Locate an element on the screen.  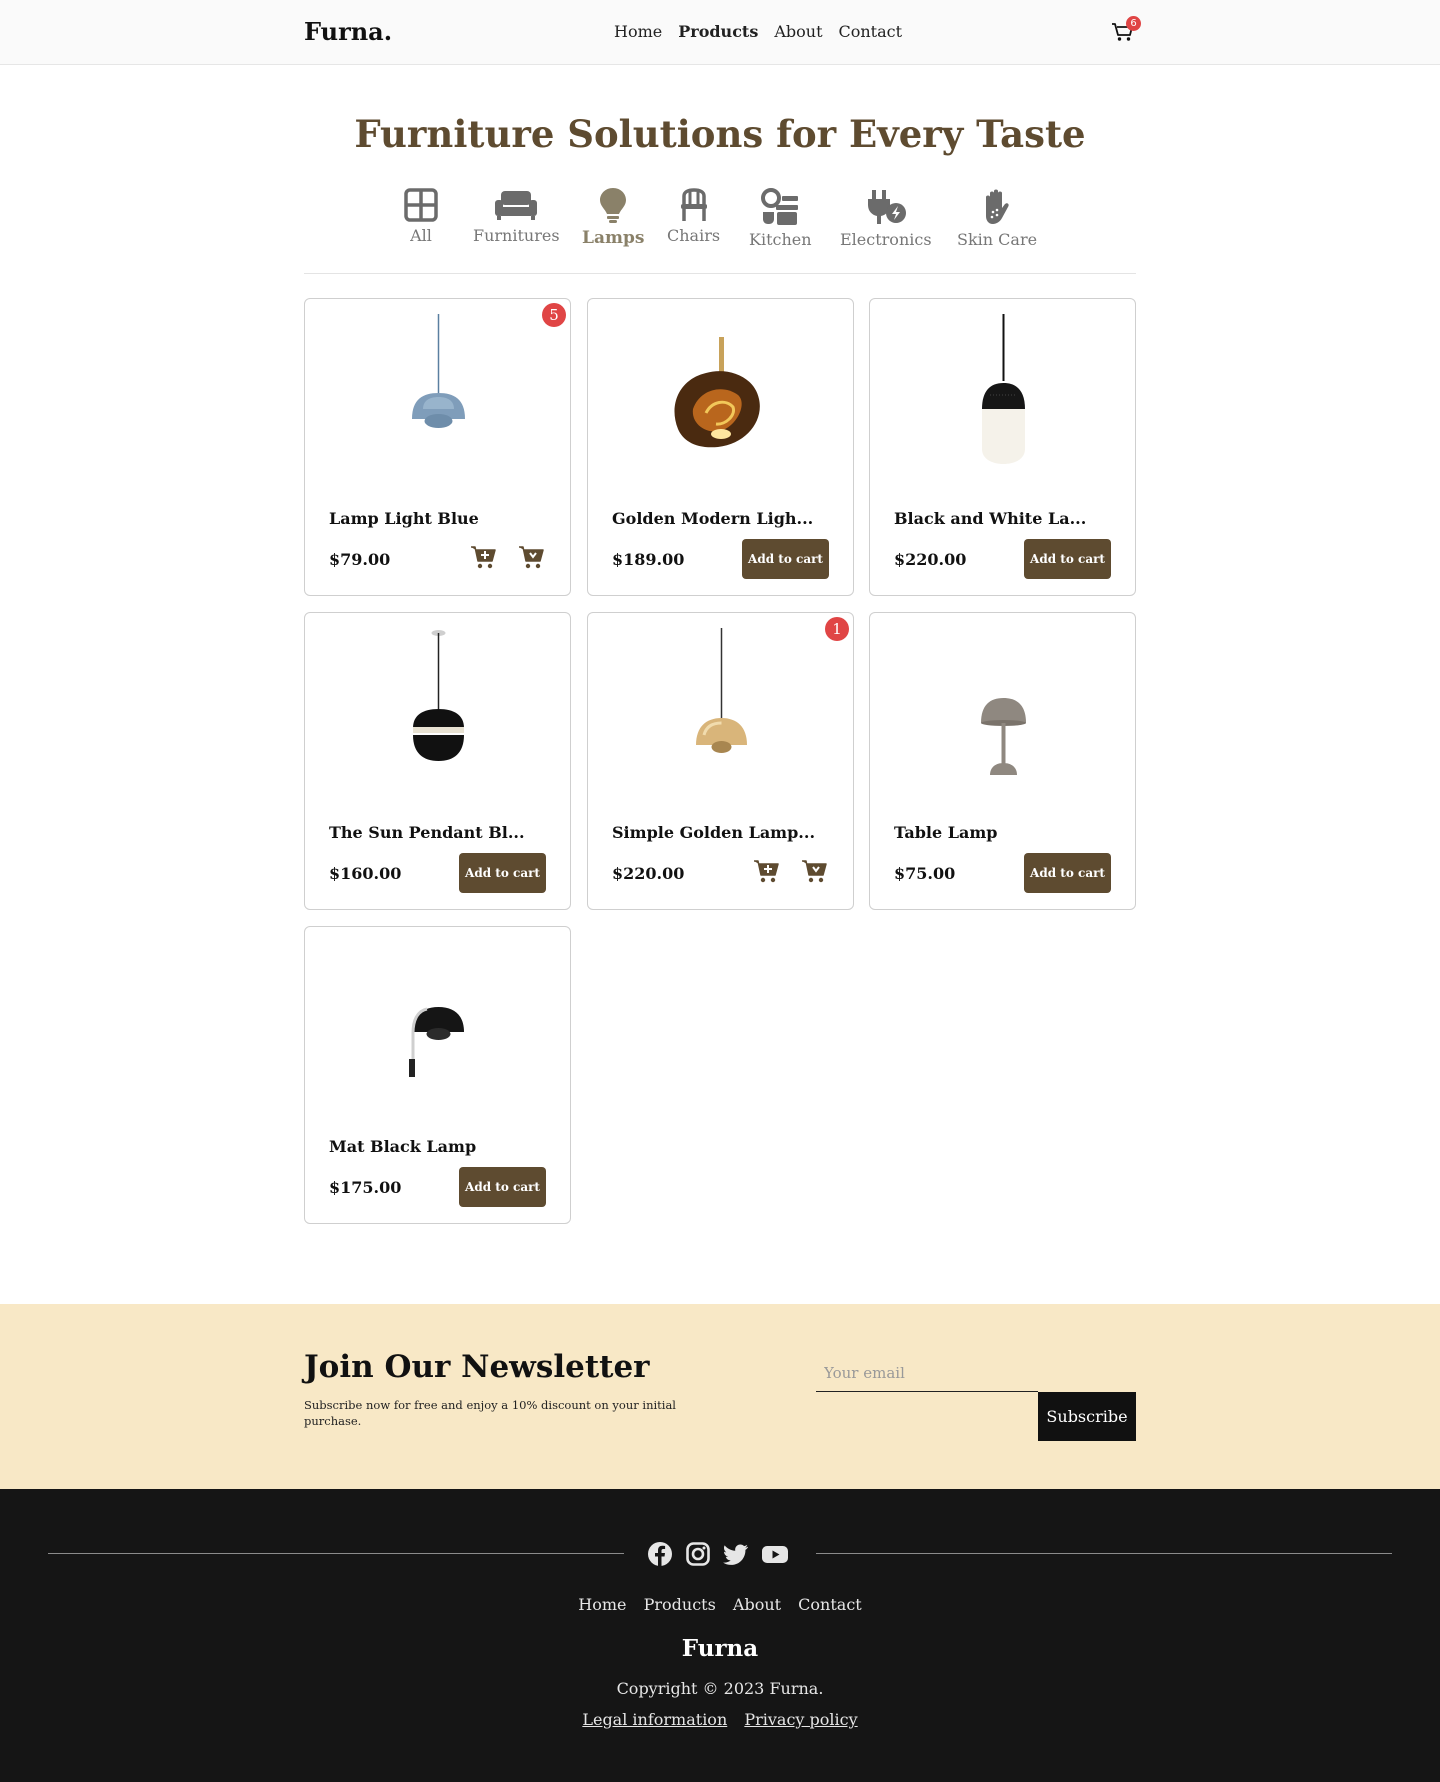
instagram-icon is located at coordinates (698, 1554).